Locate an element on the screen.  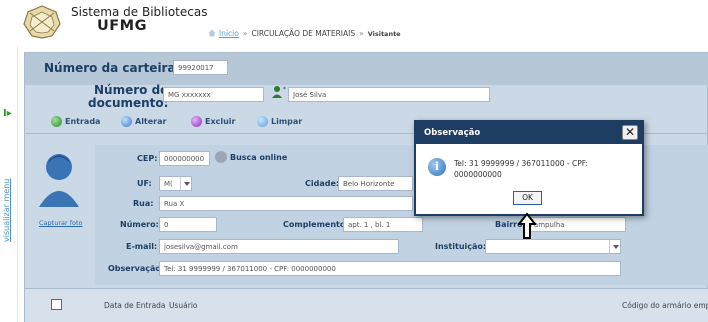
column-header: Usuário is located at coordinates (183, 305).